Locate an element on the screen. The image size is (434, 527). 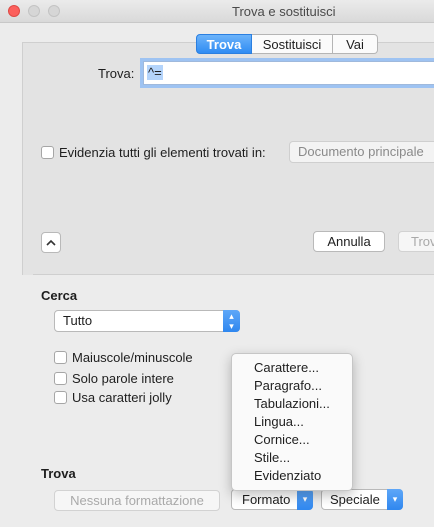
tab-bar: Trova Sostituisci Vai is located at coordinates (287, 44).